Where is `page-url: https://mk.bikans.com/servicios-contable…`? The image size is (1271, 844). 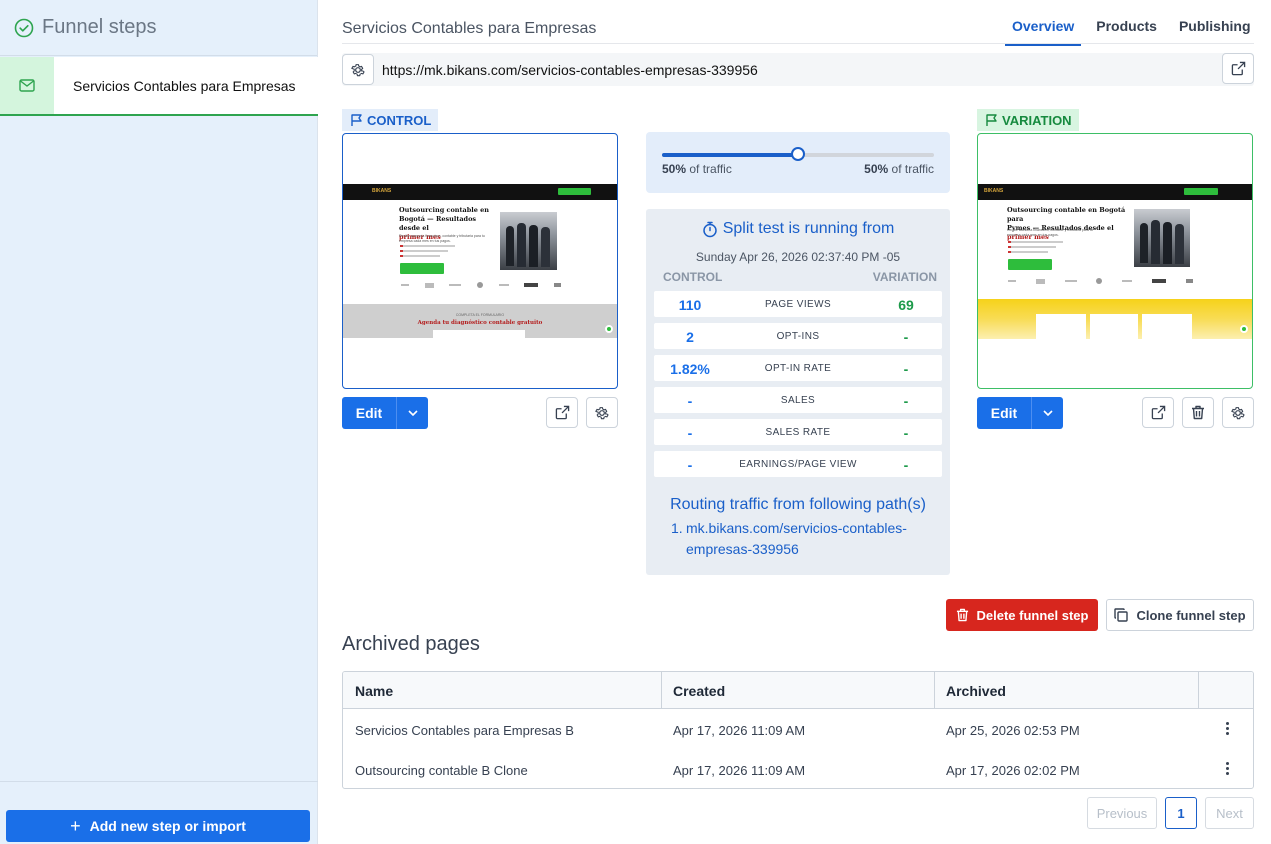 page-url: https://mk.bikans.com/servicios-contable… is located at coordinates (570, 70).